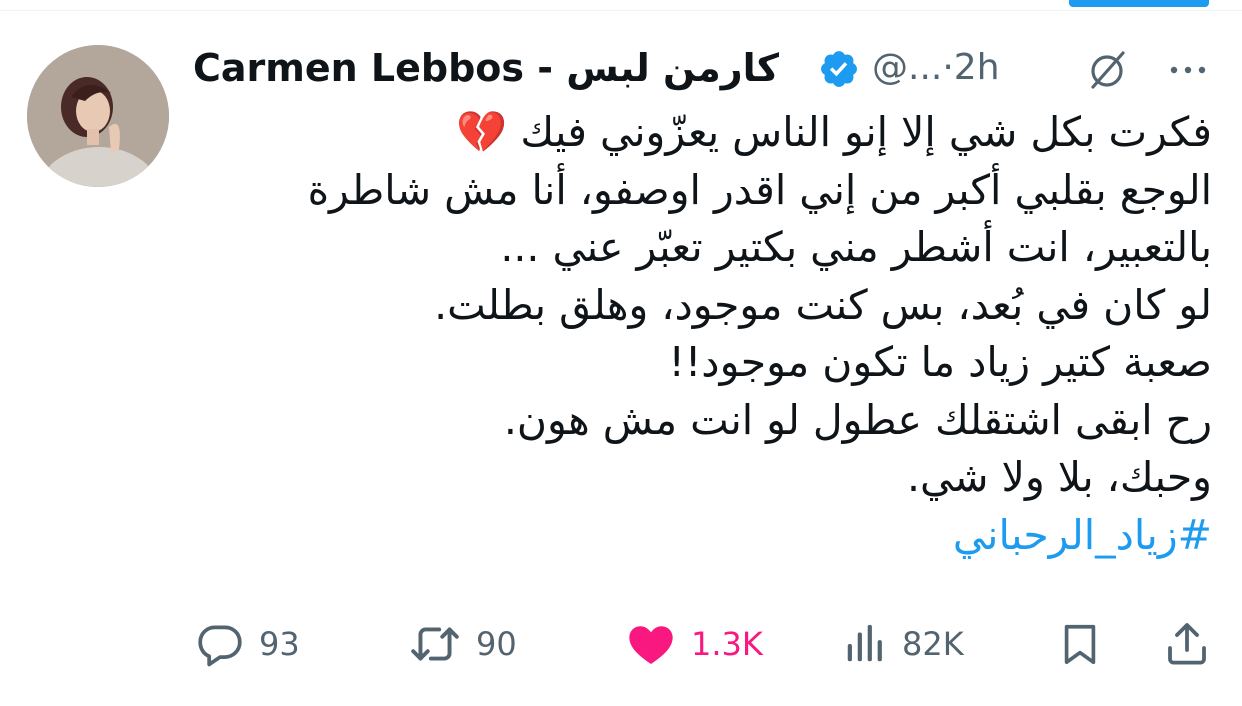 This screenshot has width=1242, height=706. I want to click on more-dots-icon, so click(1188, 70).